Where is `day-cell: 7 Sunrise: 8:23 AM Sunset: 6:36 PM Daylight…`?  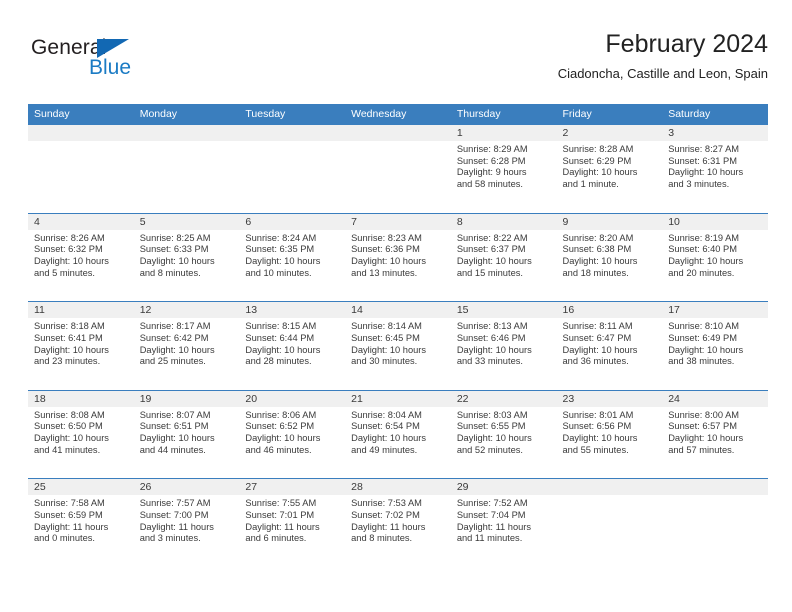 day-cell: 7 Sunrise: 8:23 AM Sunset: 6:36 PM Daylight… is located at coordinates (398, 257).